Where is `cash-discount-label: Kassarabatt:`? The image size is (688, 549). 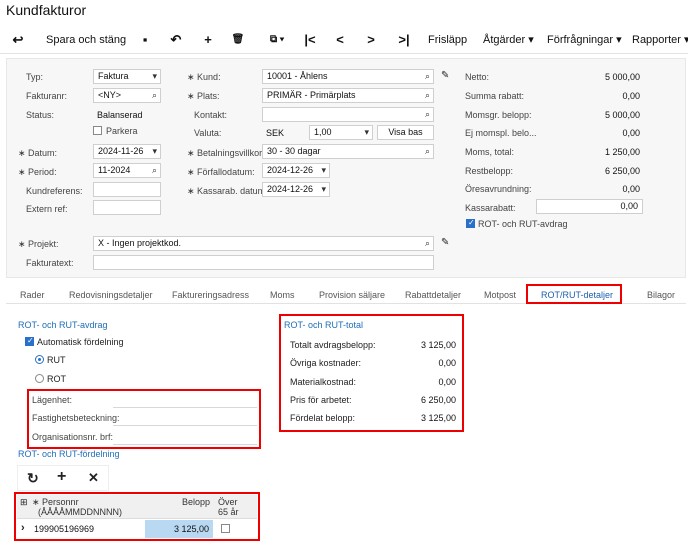 cash-discount-label: Kassarabatt: is located at coordinates (490, 208).